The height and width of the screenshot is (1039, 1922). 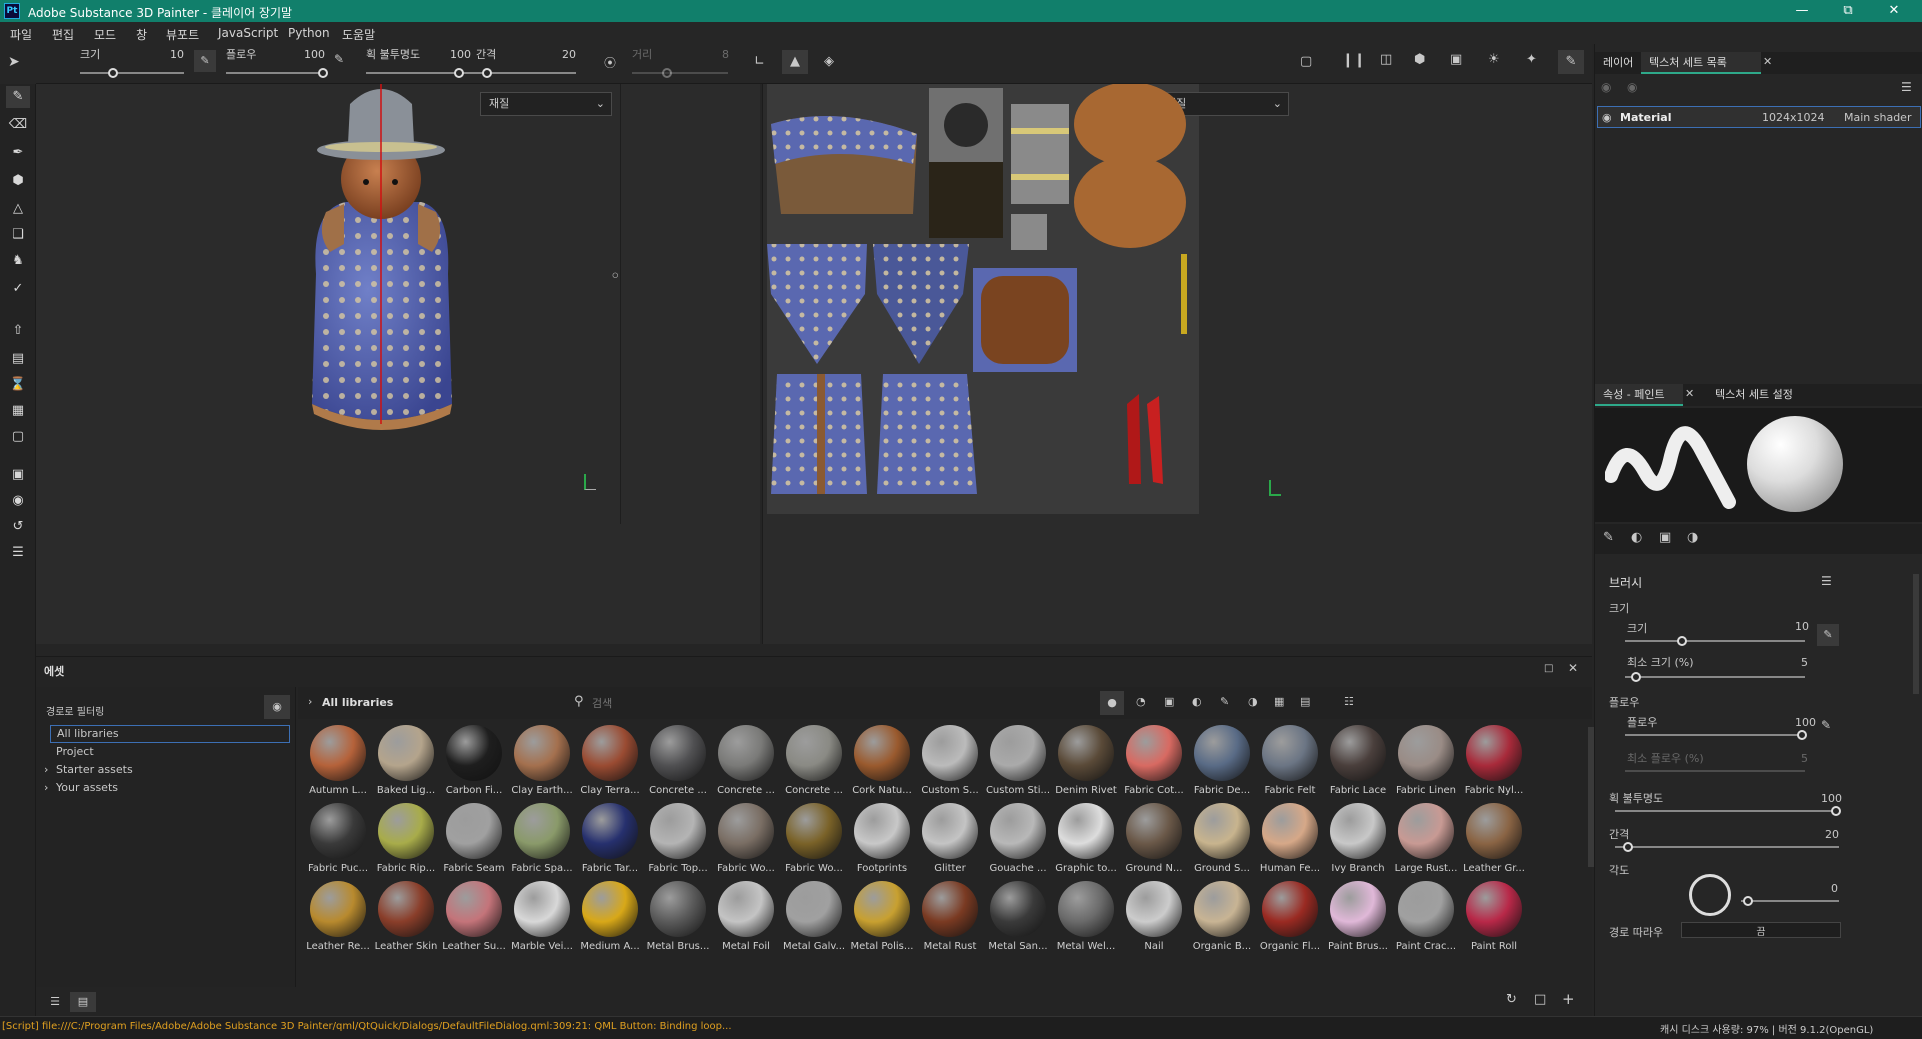 I want to click on size-slider, so click(x=132, y=73).